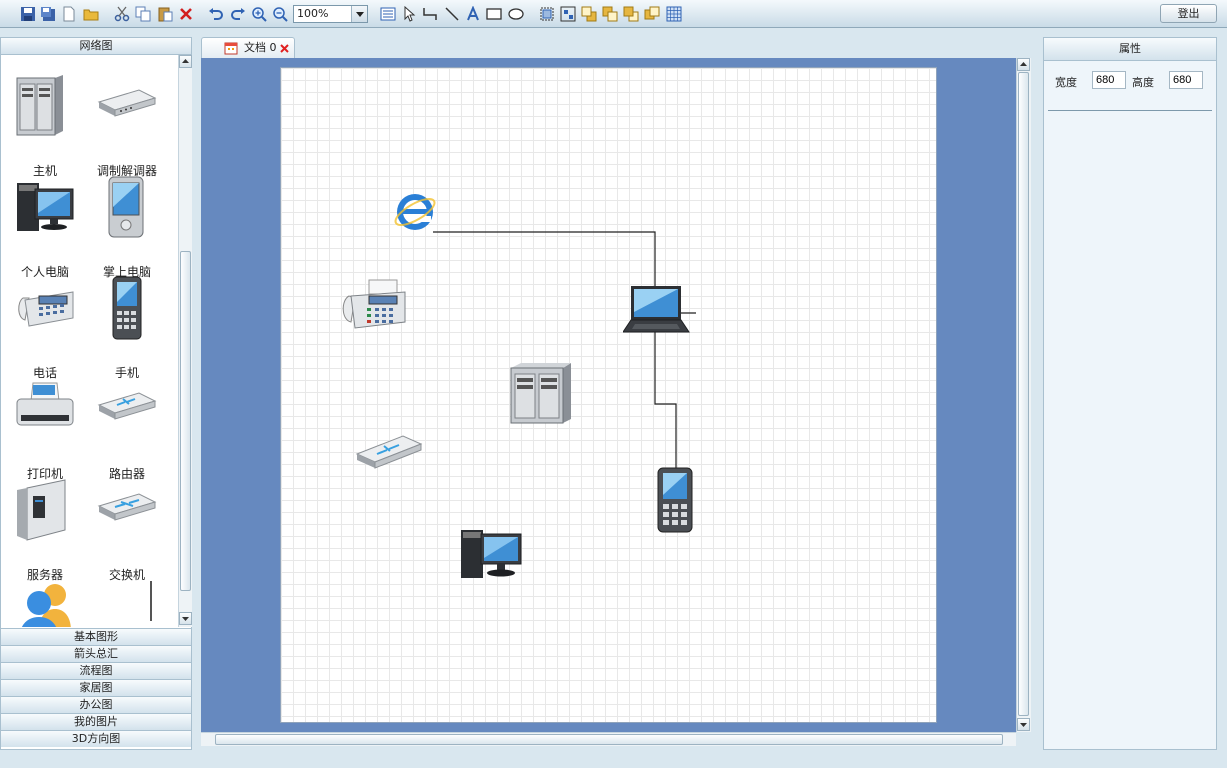 The height and width of the screenshot is (768, 1227). Describe the element at coordinates (96, 653) in the screenshot. I see `category-arrows: 箭头总汇` at that location.